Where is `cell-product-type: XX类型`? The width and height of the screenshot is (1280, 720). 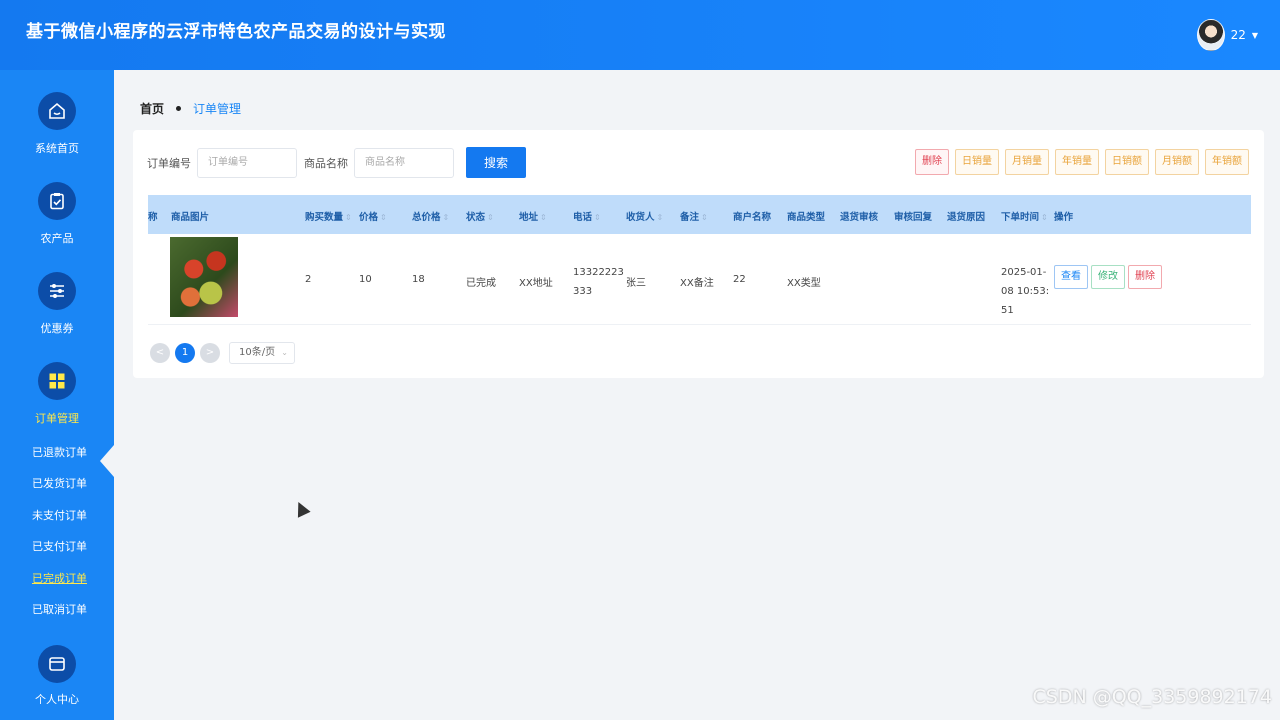 cell-product-type: XX类型 is located at coordinates (804, 283).